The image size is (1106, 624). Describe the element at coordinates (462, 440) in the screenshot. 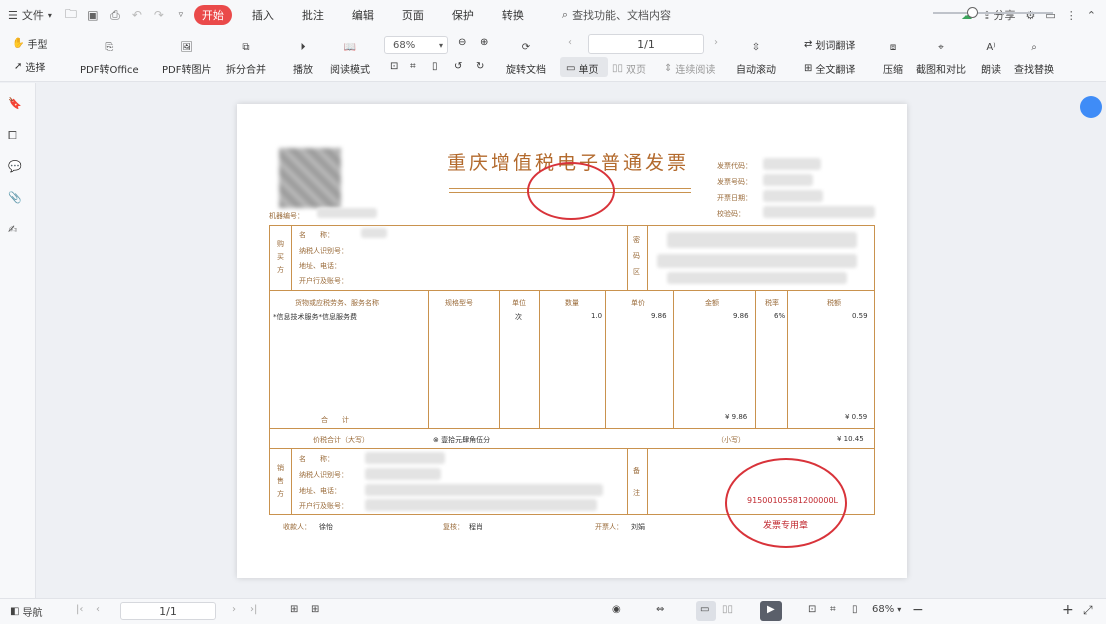

I see `total-in-words: ⊗ 壹拾元肆角伍分` at that location.